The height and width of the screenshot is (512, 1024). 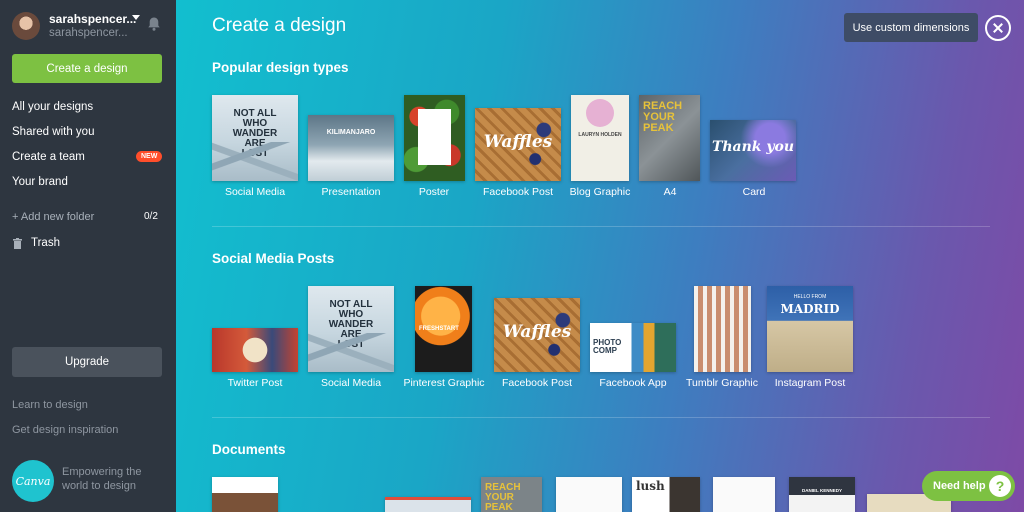 What do you see at coordinates (53, 217) in the screenshot?
I see `add-folder-link: + Add new folder` at bounding box center [53, 217].